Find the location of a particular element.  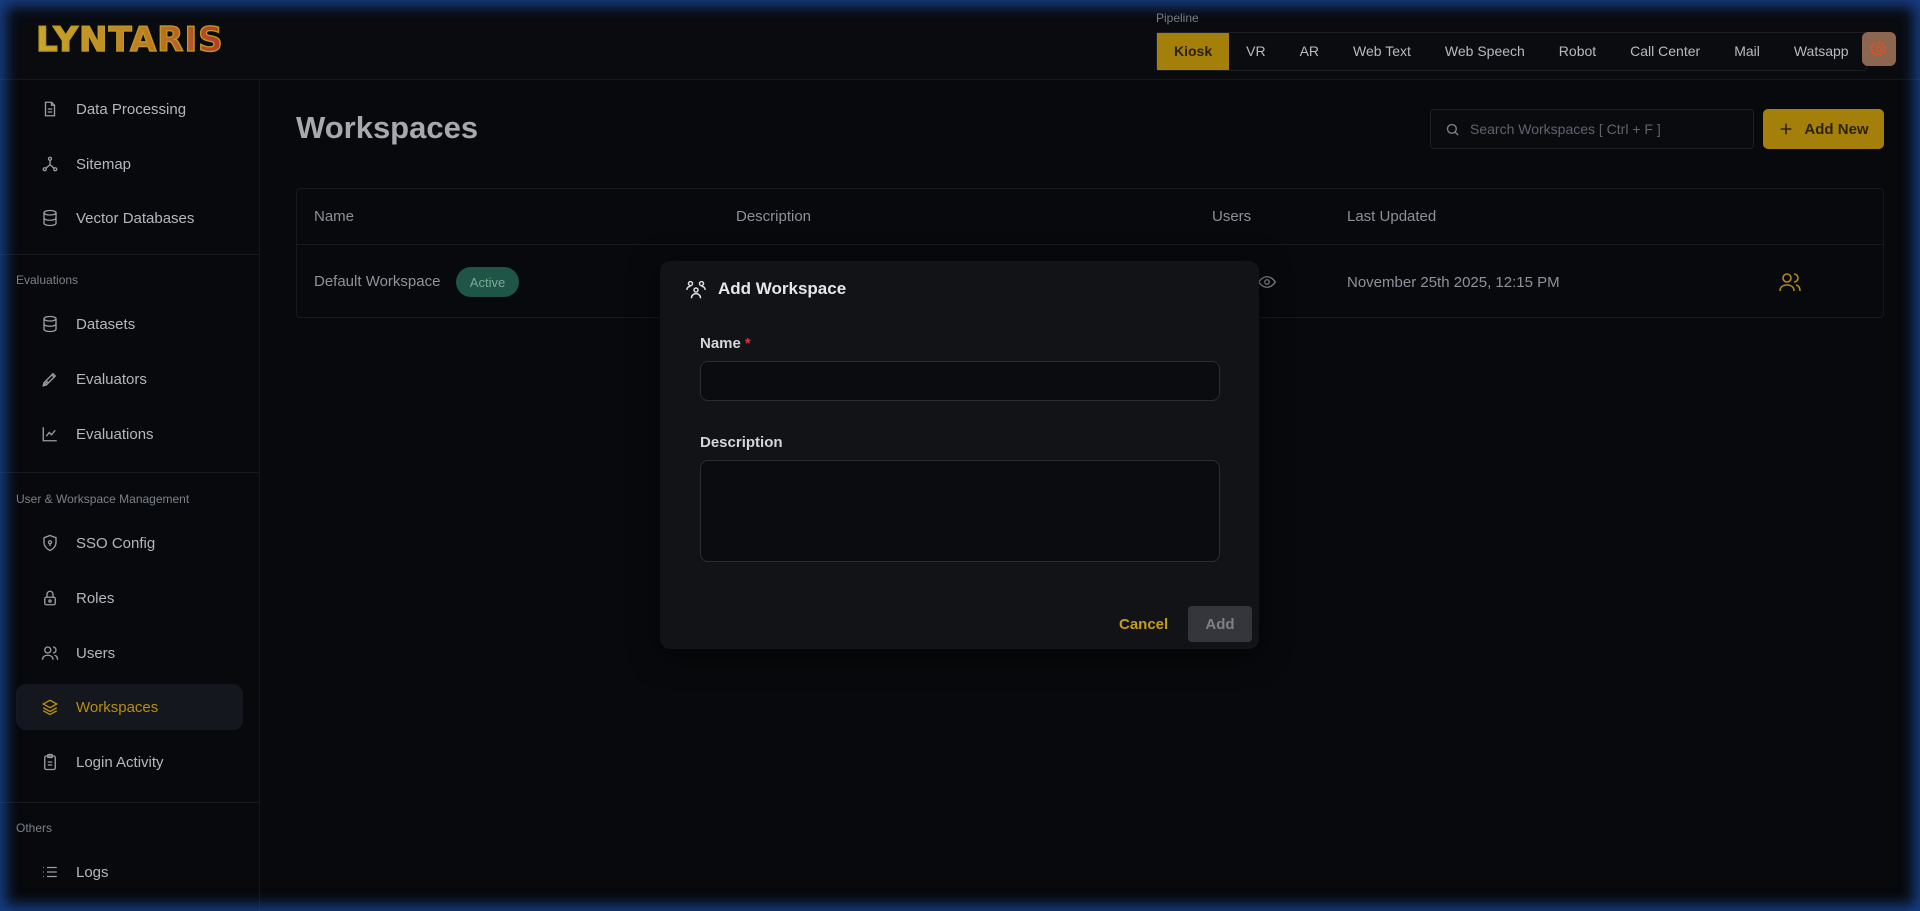

sidebar-item-roles: Roles is located at coordinates (129, 598).